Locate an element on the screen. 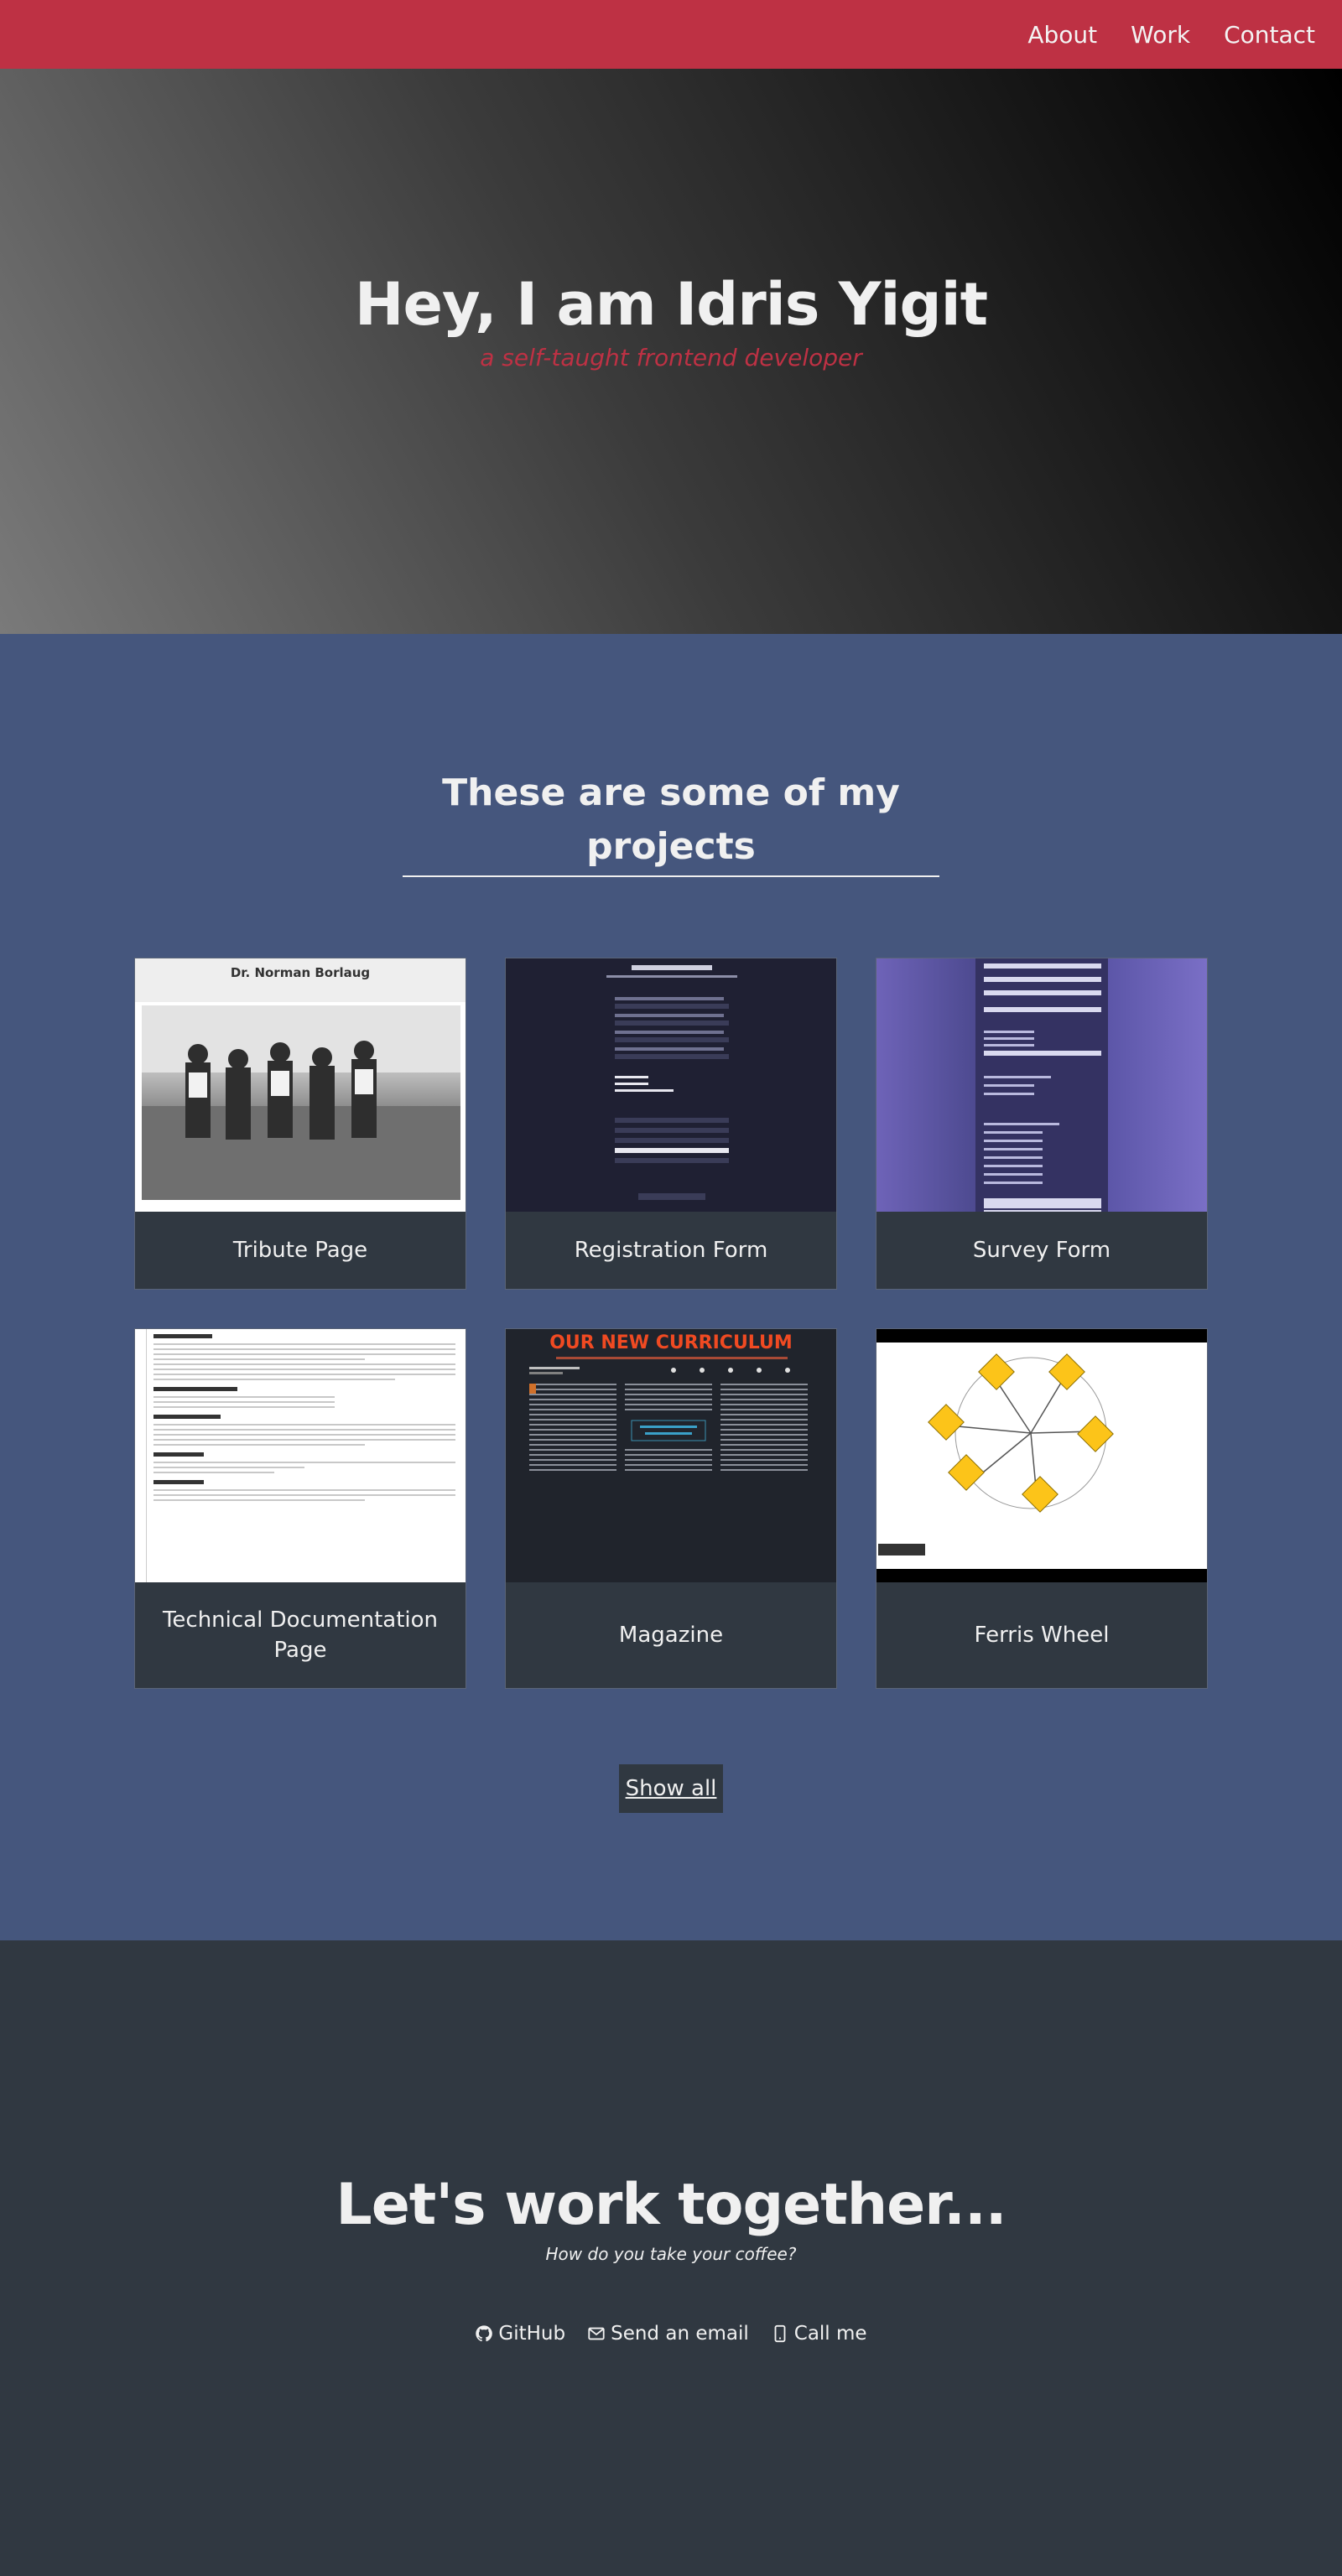 The width and height of the screenshot is (1342, 2576). project-title: Magazine is located at coordinates (671, 1635).